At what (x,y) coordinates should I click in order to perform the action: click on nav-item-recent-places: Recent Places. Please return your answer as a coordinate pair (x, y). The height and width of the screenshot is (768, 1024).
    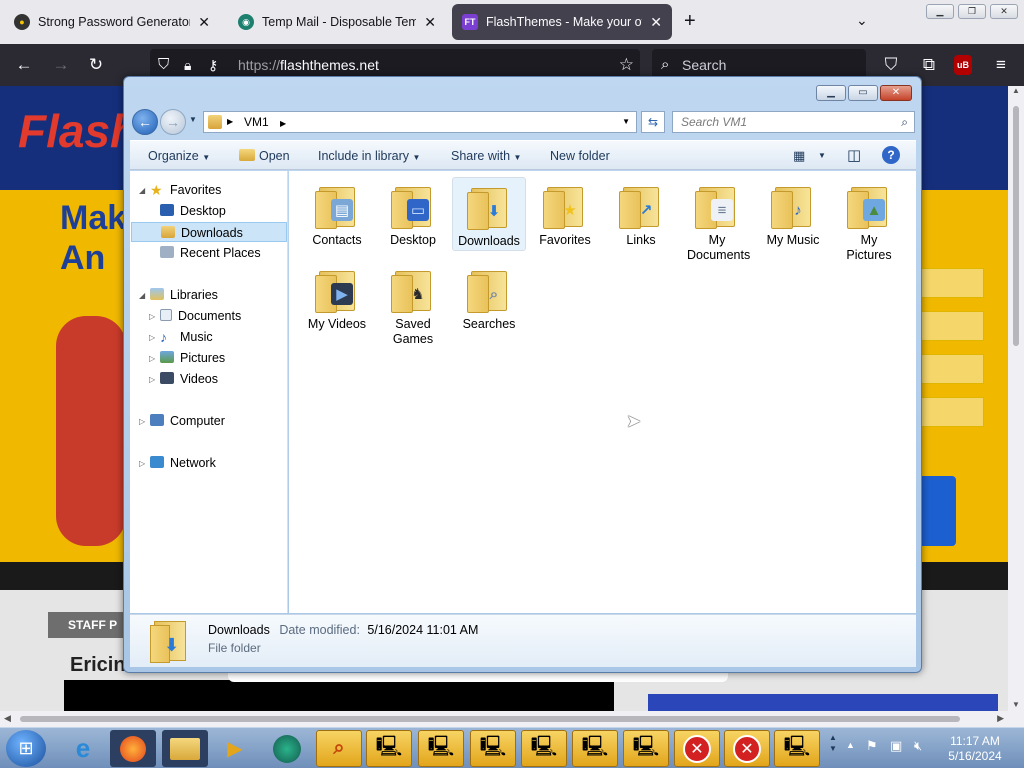
    Looking at the image, I should click on (210, 253).